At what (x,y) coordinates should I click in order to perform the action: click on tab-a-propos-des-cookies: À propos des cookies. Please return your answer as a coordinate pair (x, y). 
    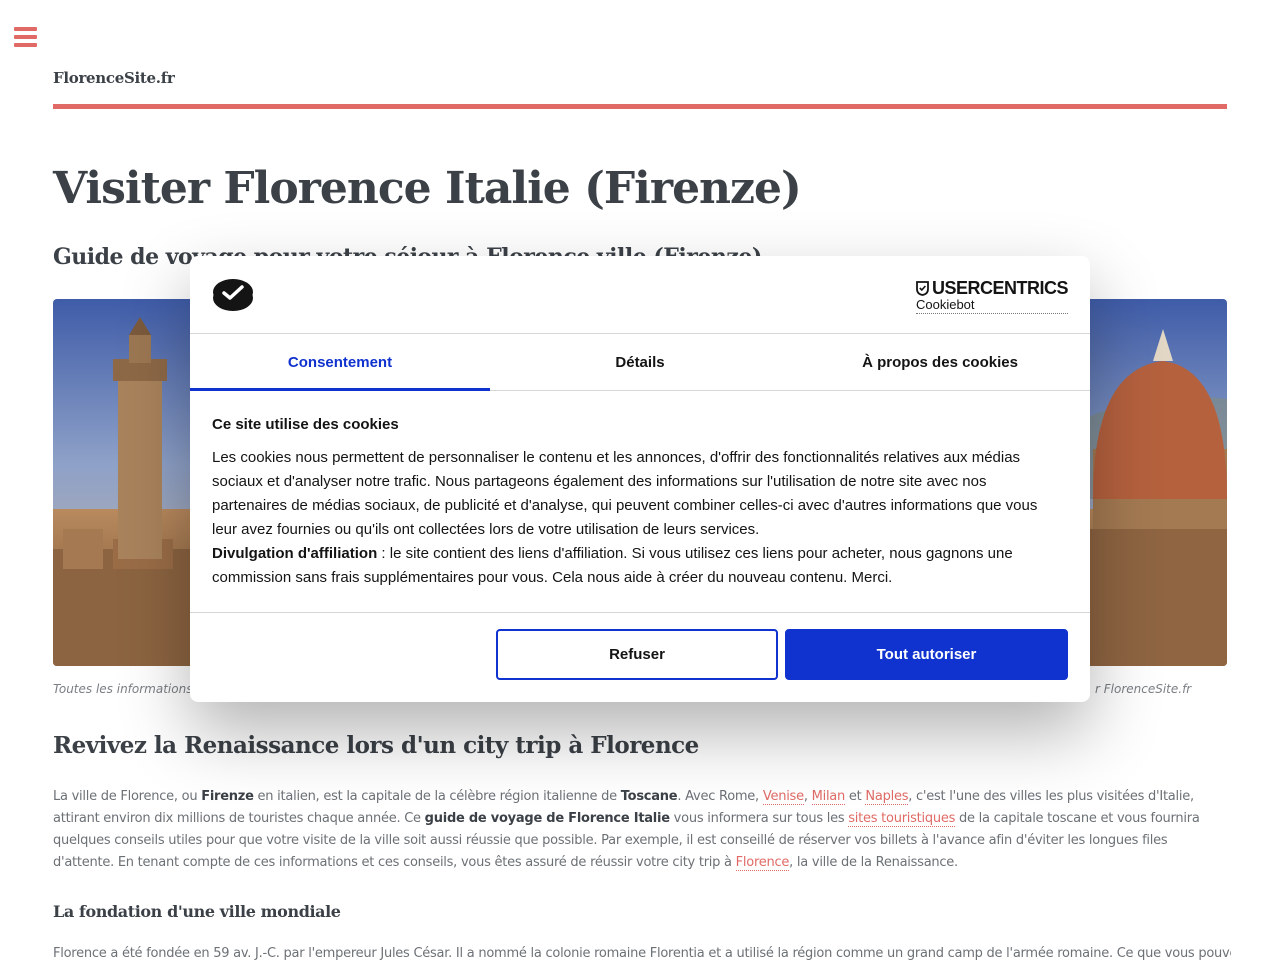
    Looking at the image, I should click on (940, 362).